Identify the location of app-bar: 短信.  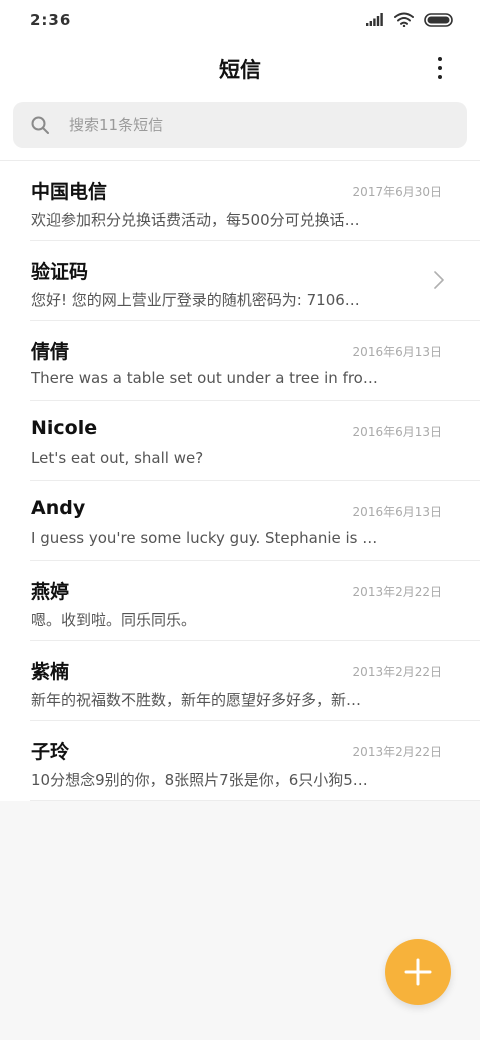
(240, 69).